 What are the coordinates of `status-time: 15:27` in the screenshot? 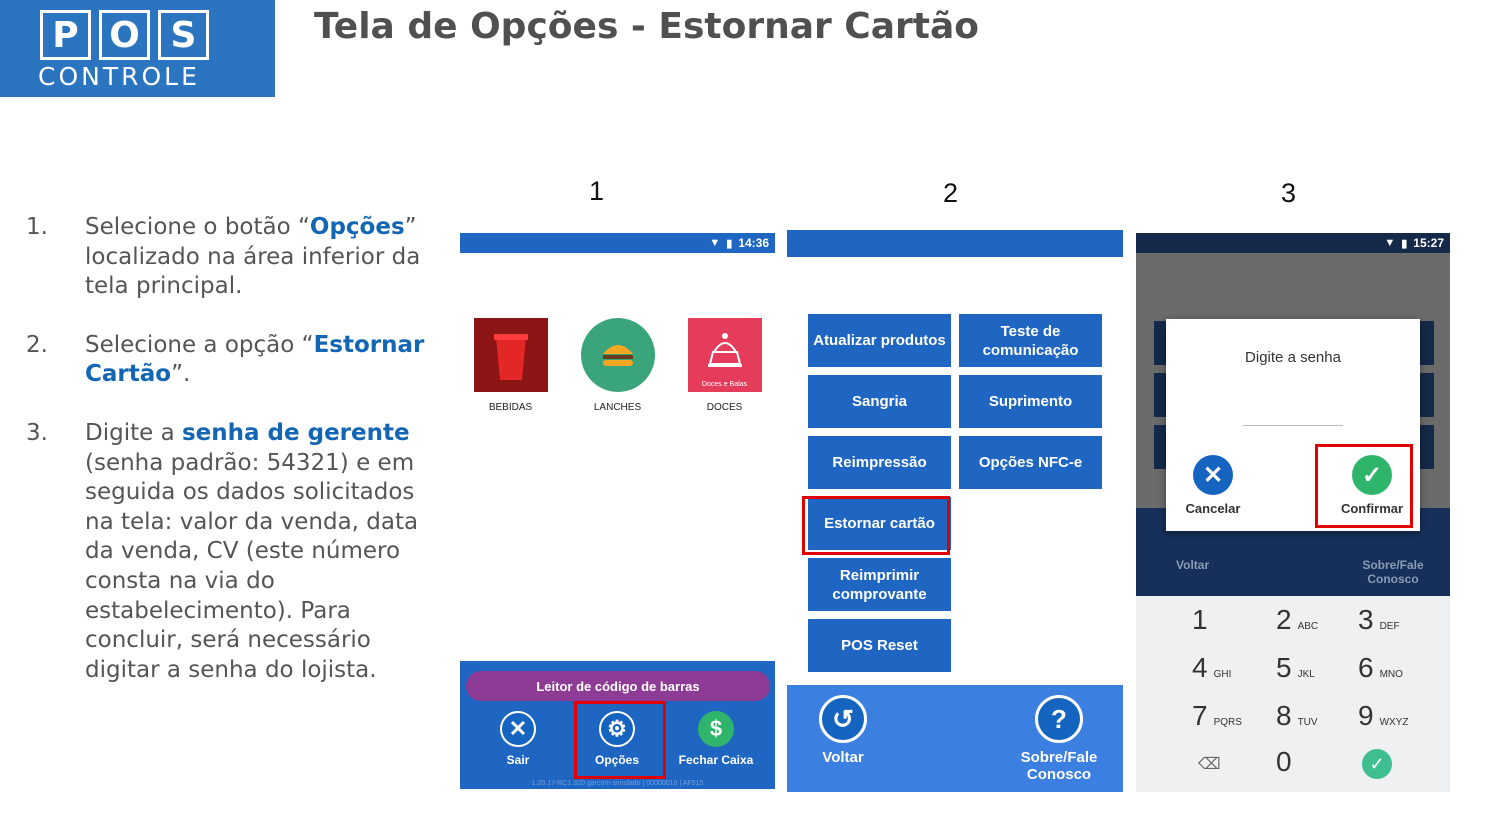 It's located at (1428, 243).